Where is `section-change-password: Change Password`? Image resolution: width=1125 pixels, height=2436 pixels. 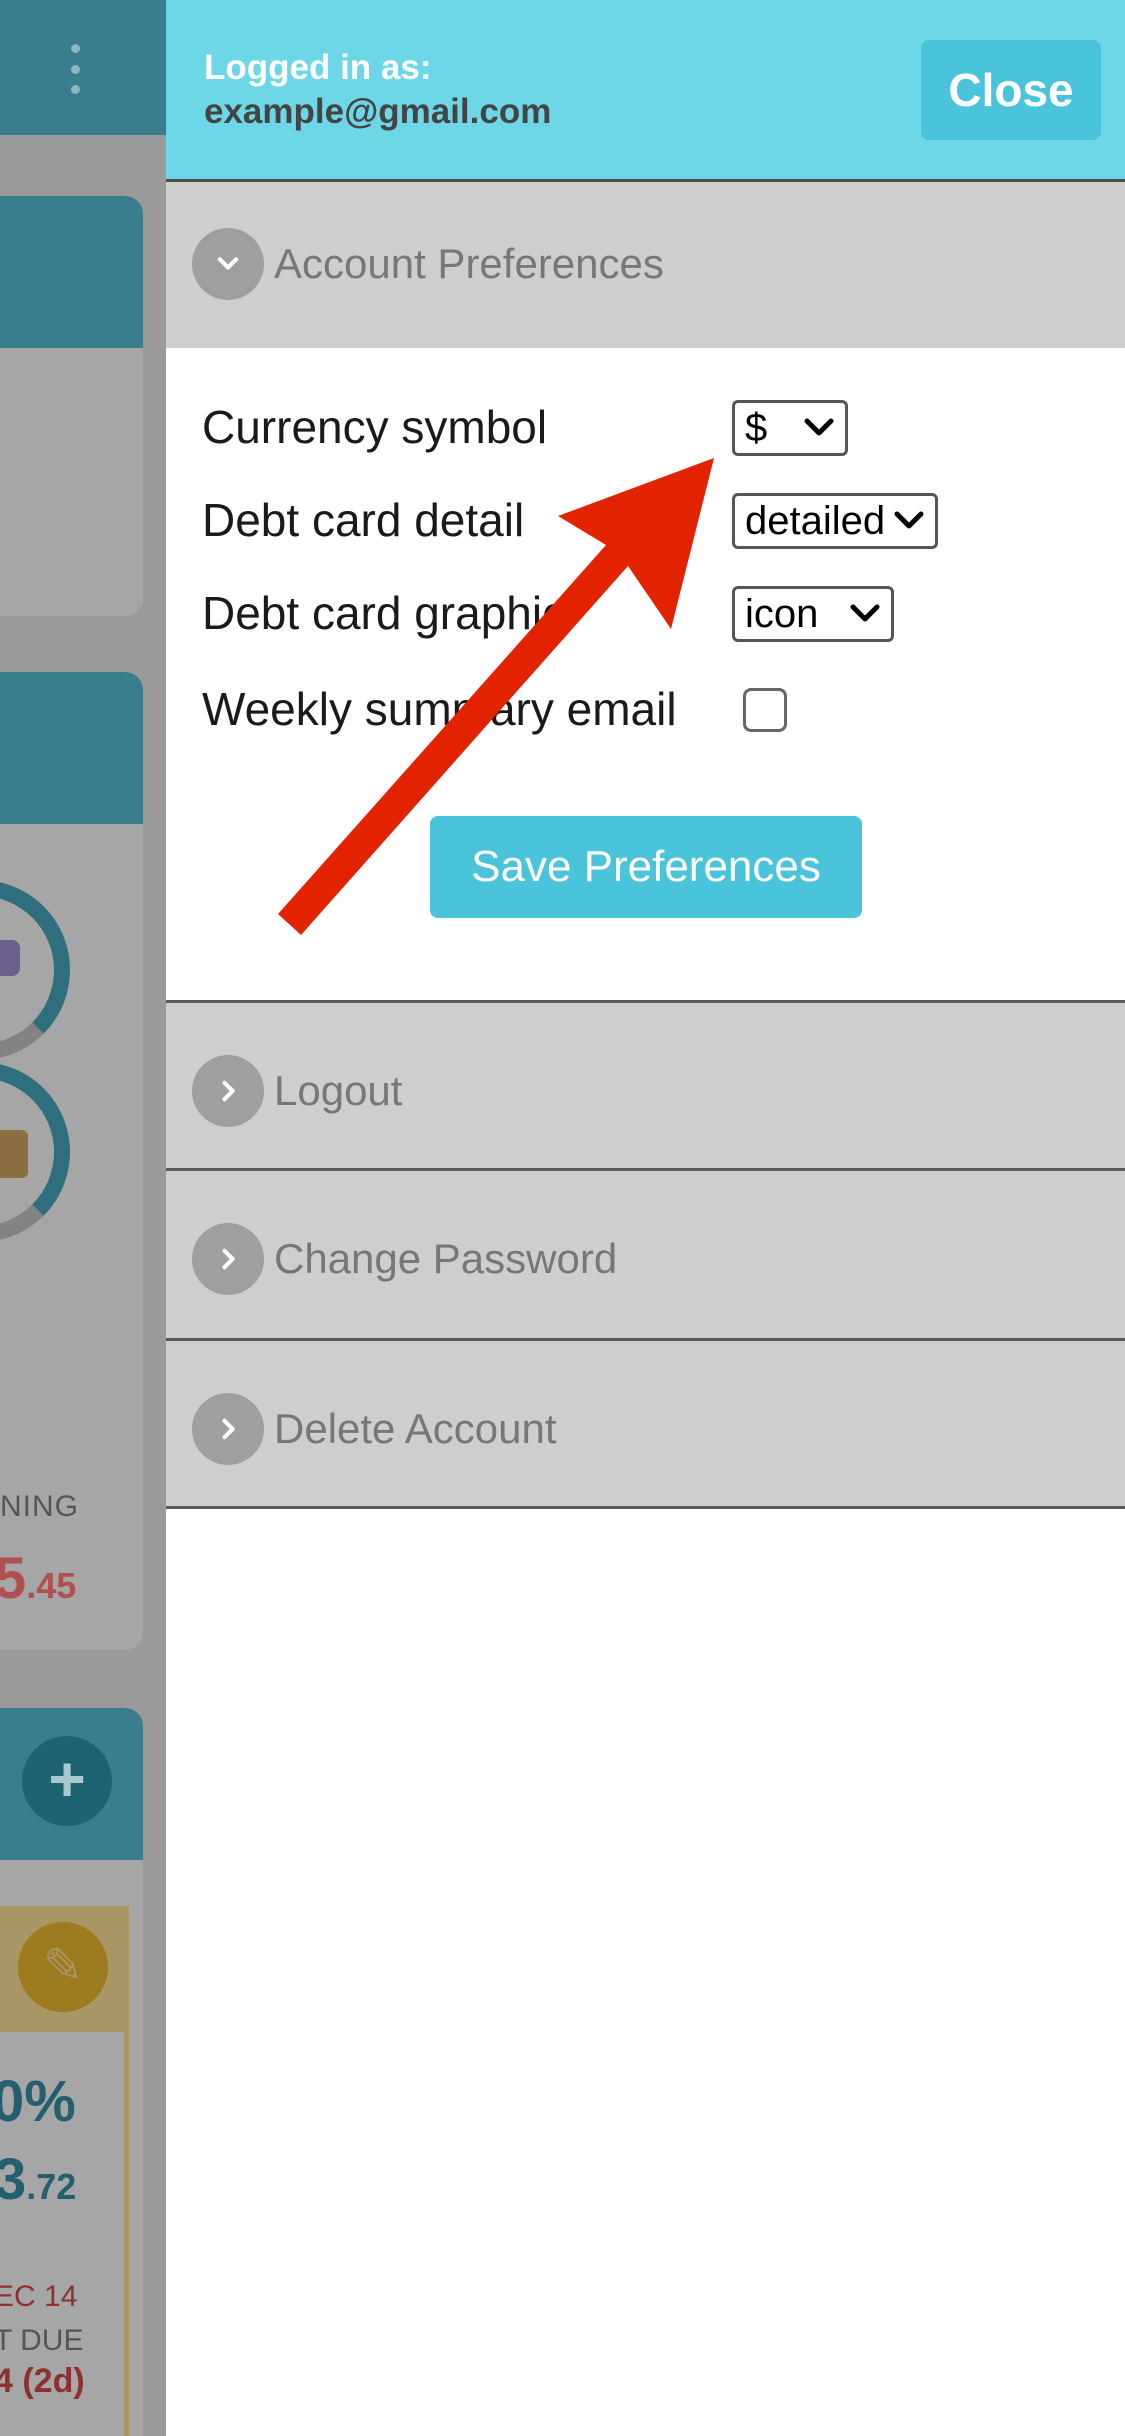 section-change-password: Change Password is located at coordinates (645, 1256).